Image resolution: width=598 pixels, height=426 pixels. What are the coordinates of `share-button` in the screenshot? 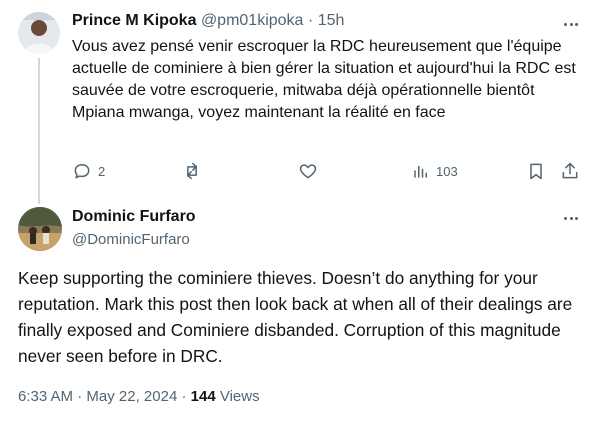 It's located at (570, 171).